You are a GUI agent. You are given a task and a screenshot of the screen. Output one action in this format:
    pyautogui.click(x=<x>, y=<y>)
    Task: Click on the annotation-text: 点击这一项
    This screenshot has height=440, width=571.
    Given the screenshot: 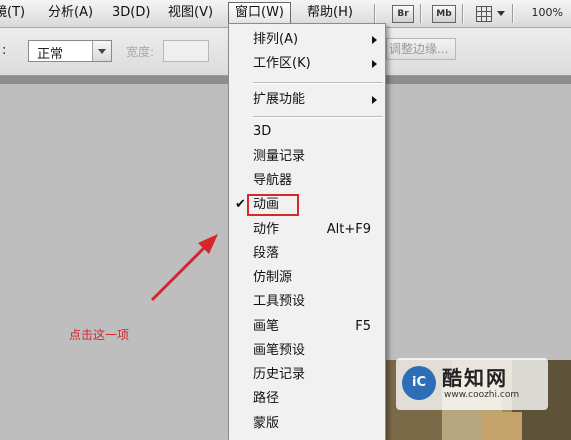 What is the action you would take?
    pyautogui.click(x=99, y=335)
    